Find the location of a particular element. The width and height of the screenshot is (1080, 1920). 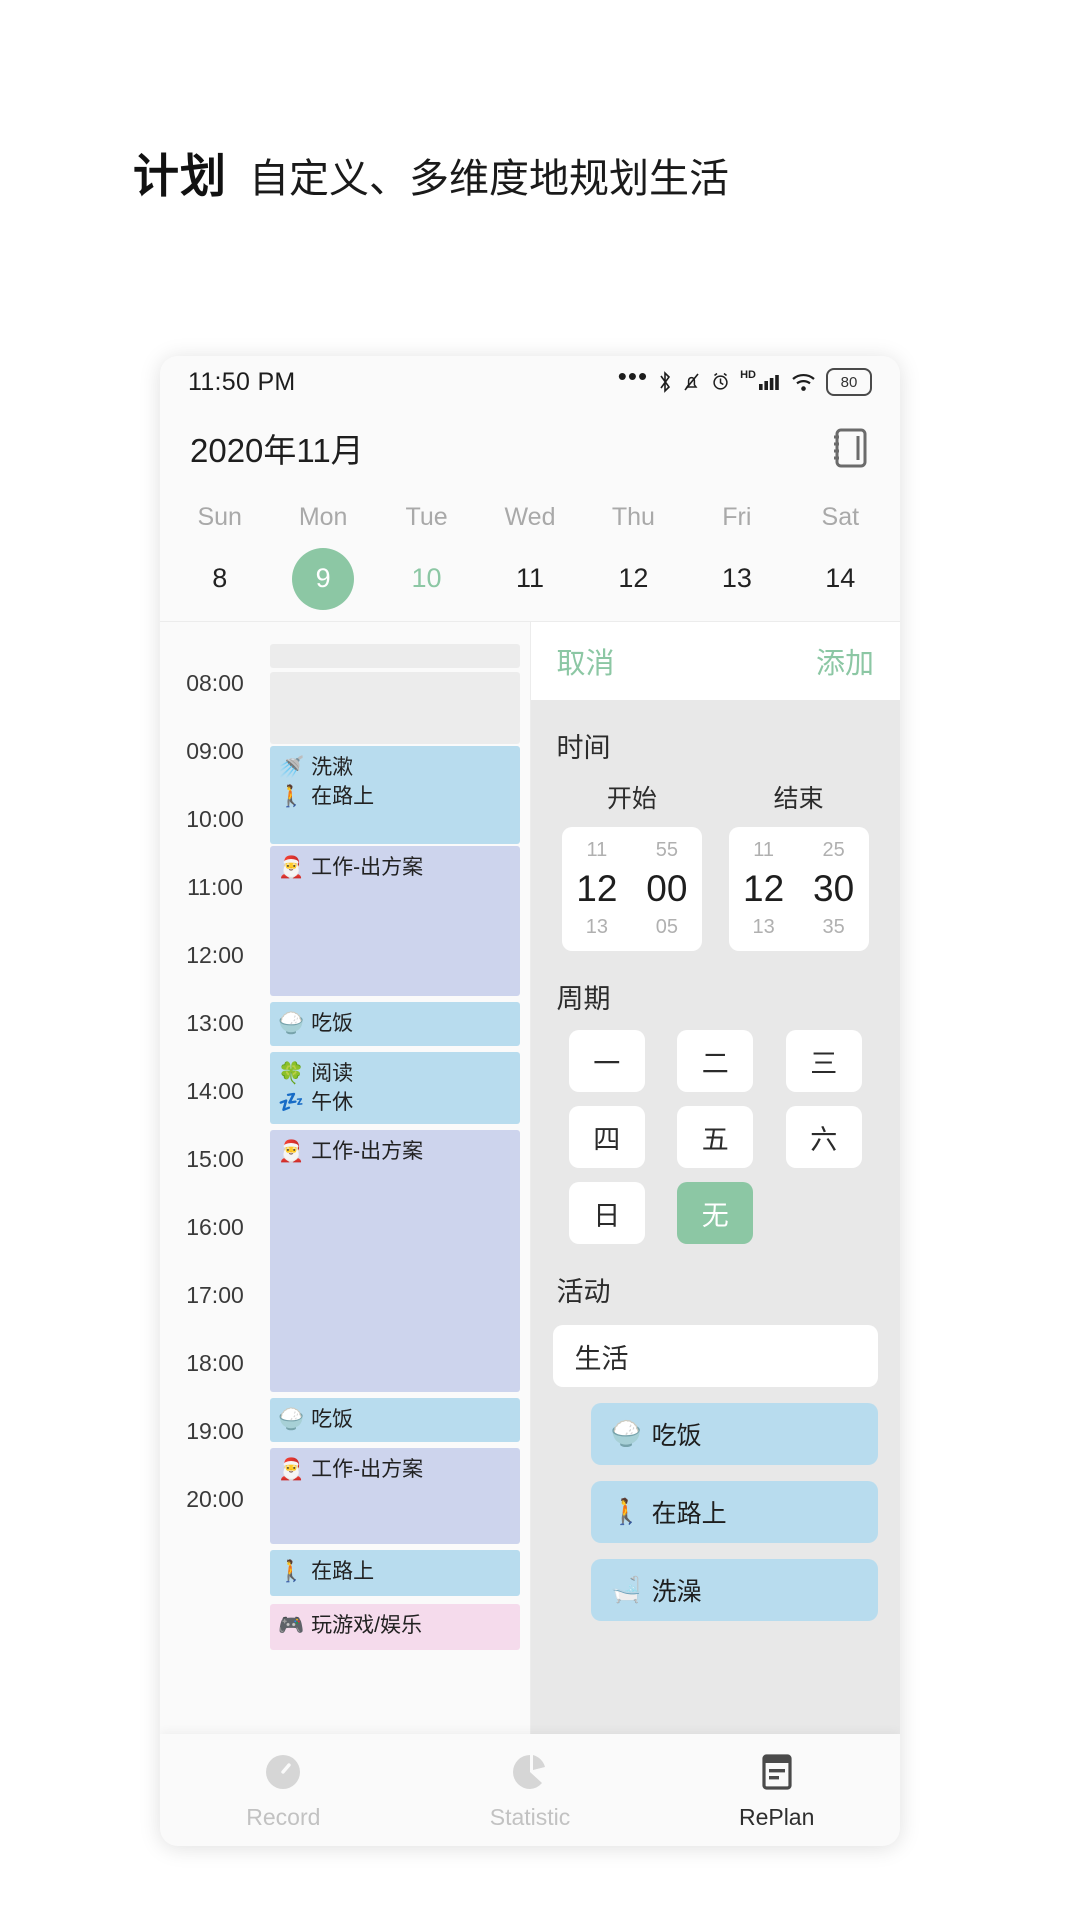

period-day-sat: 六 is located at coordinates (823, 1137).